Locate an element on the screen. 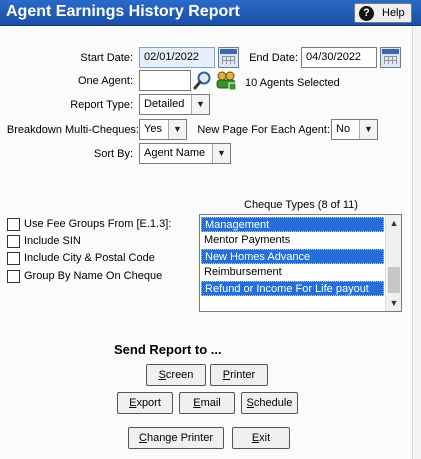 This screenshot has height=459, width=421. new-page-each-agent-select: No ▼ is located at coordinates (354, 129).